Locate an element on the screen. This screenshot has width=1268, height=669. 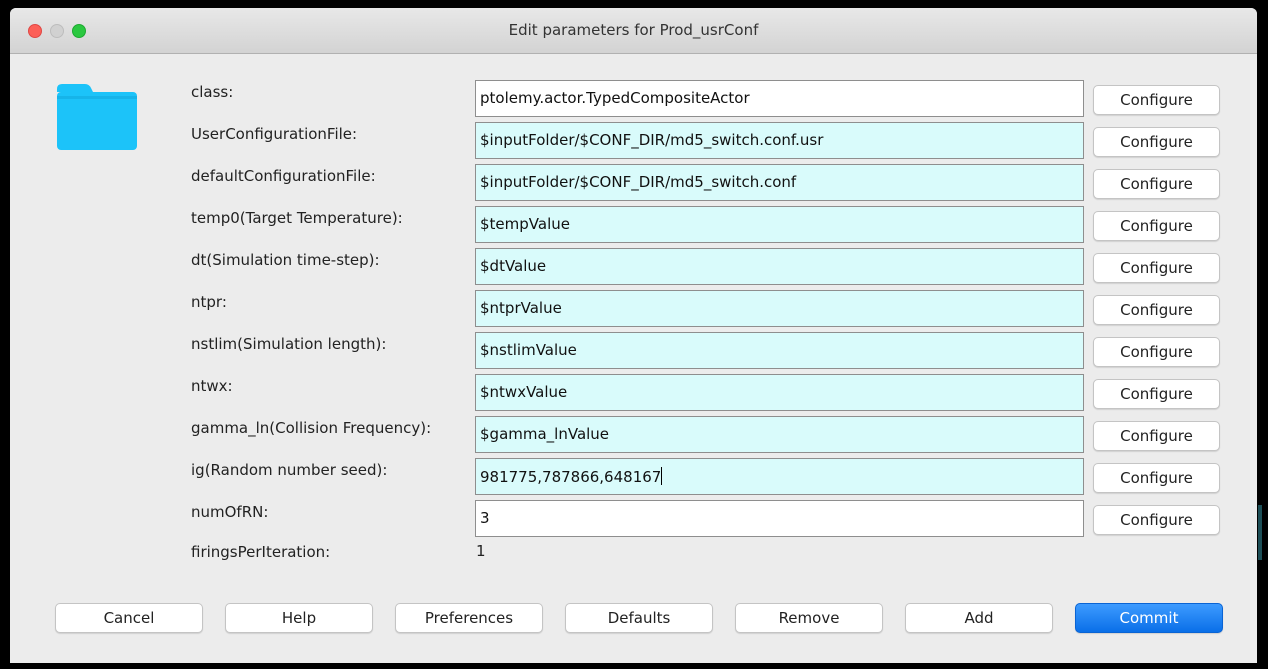
configure-button-num-of-rn: Configure is located at coordinates (1156, 520).